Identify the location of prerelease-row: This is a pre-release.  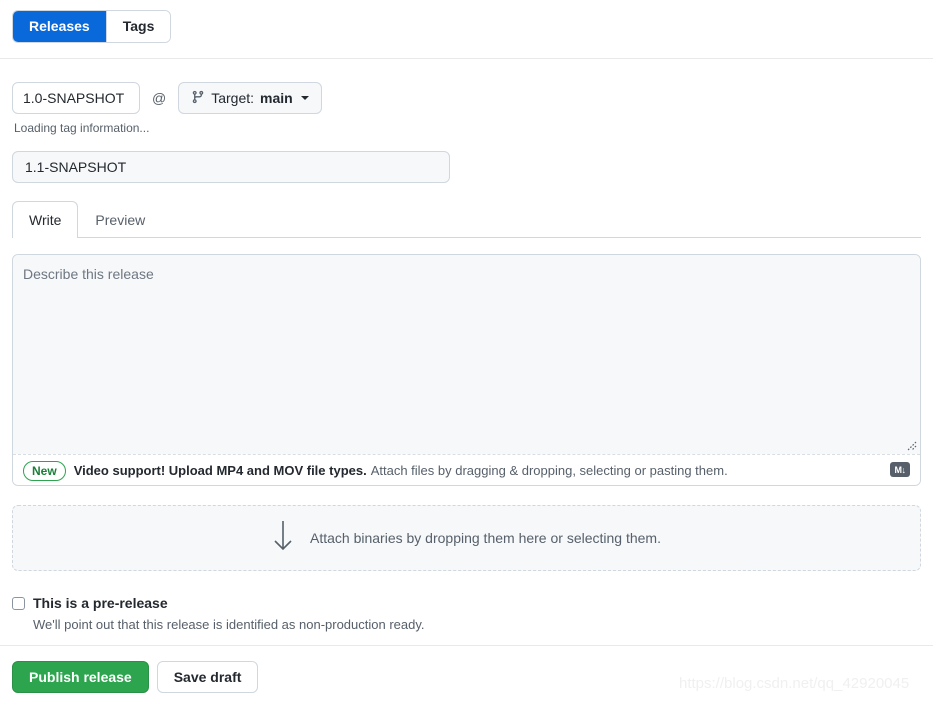
(312, 603).